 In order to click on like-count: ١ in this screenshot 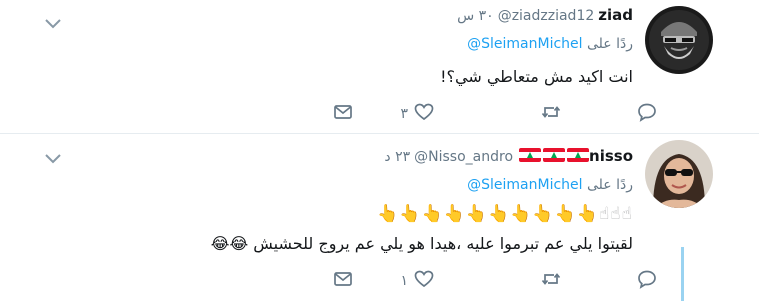, I will do `click(404, 281)`.